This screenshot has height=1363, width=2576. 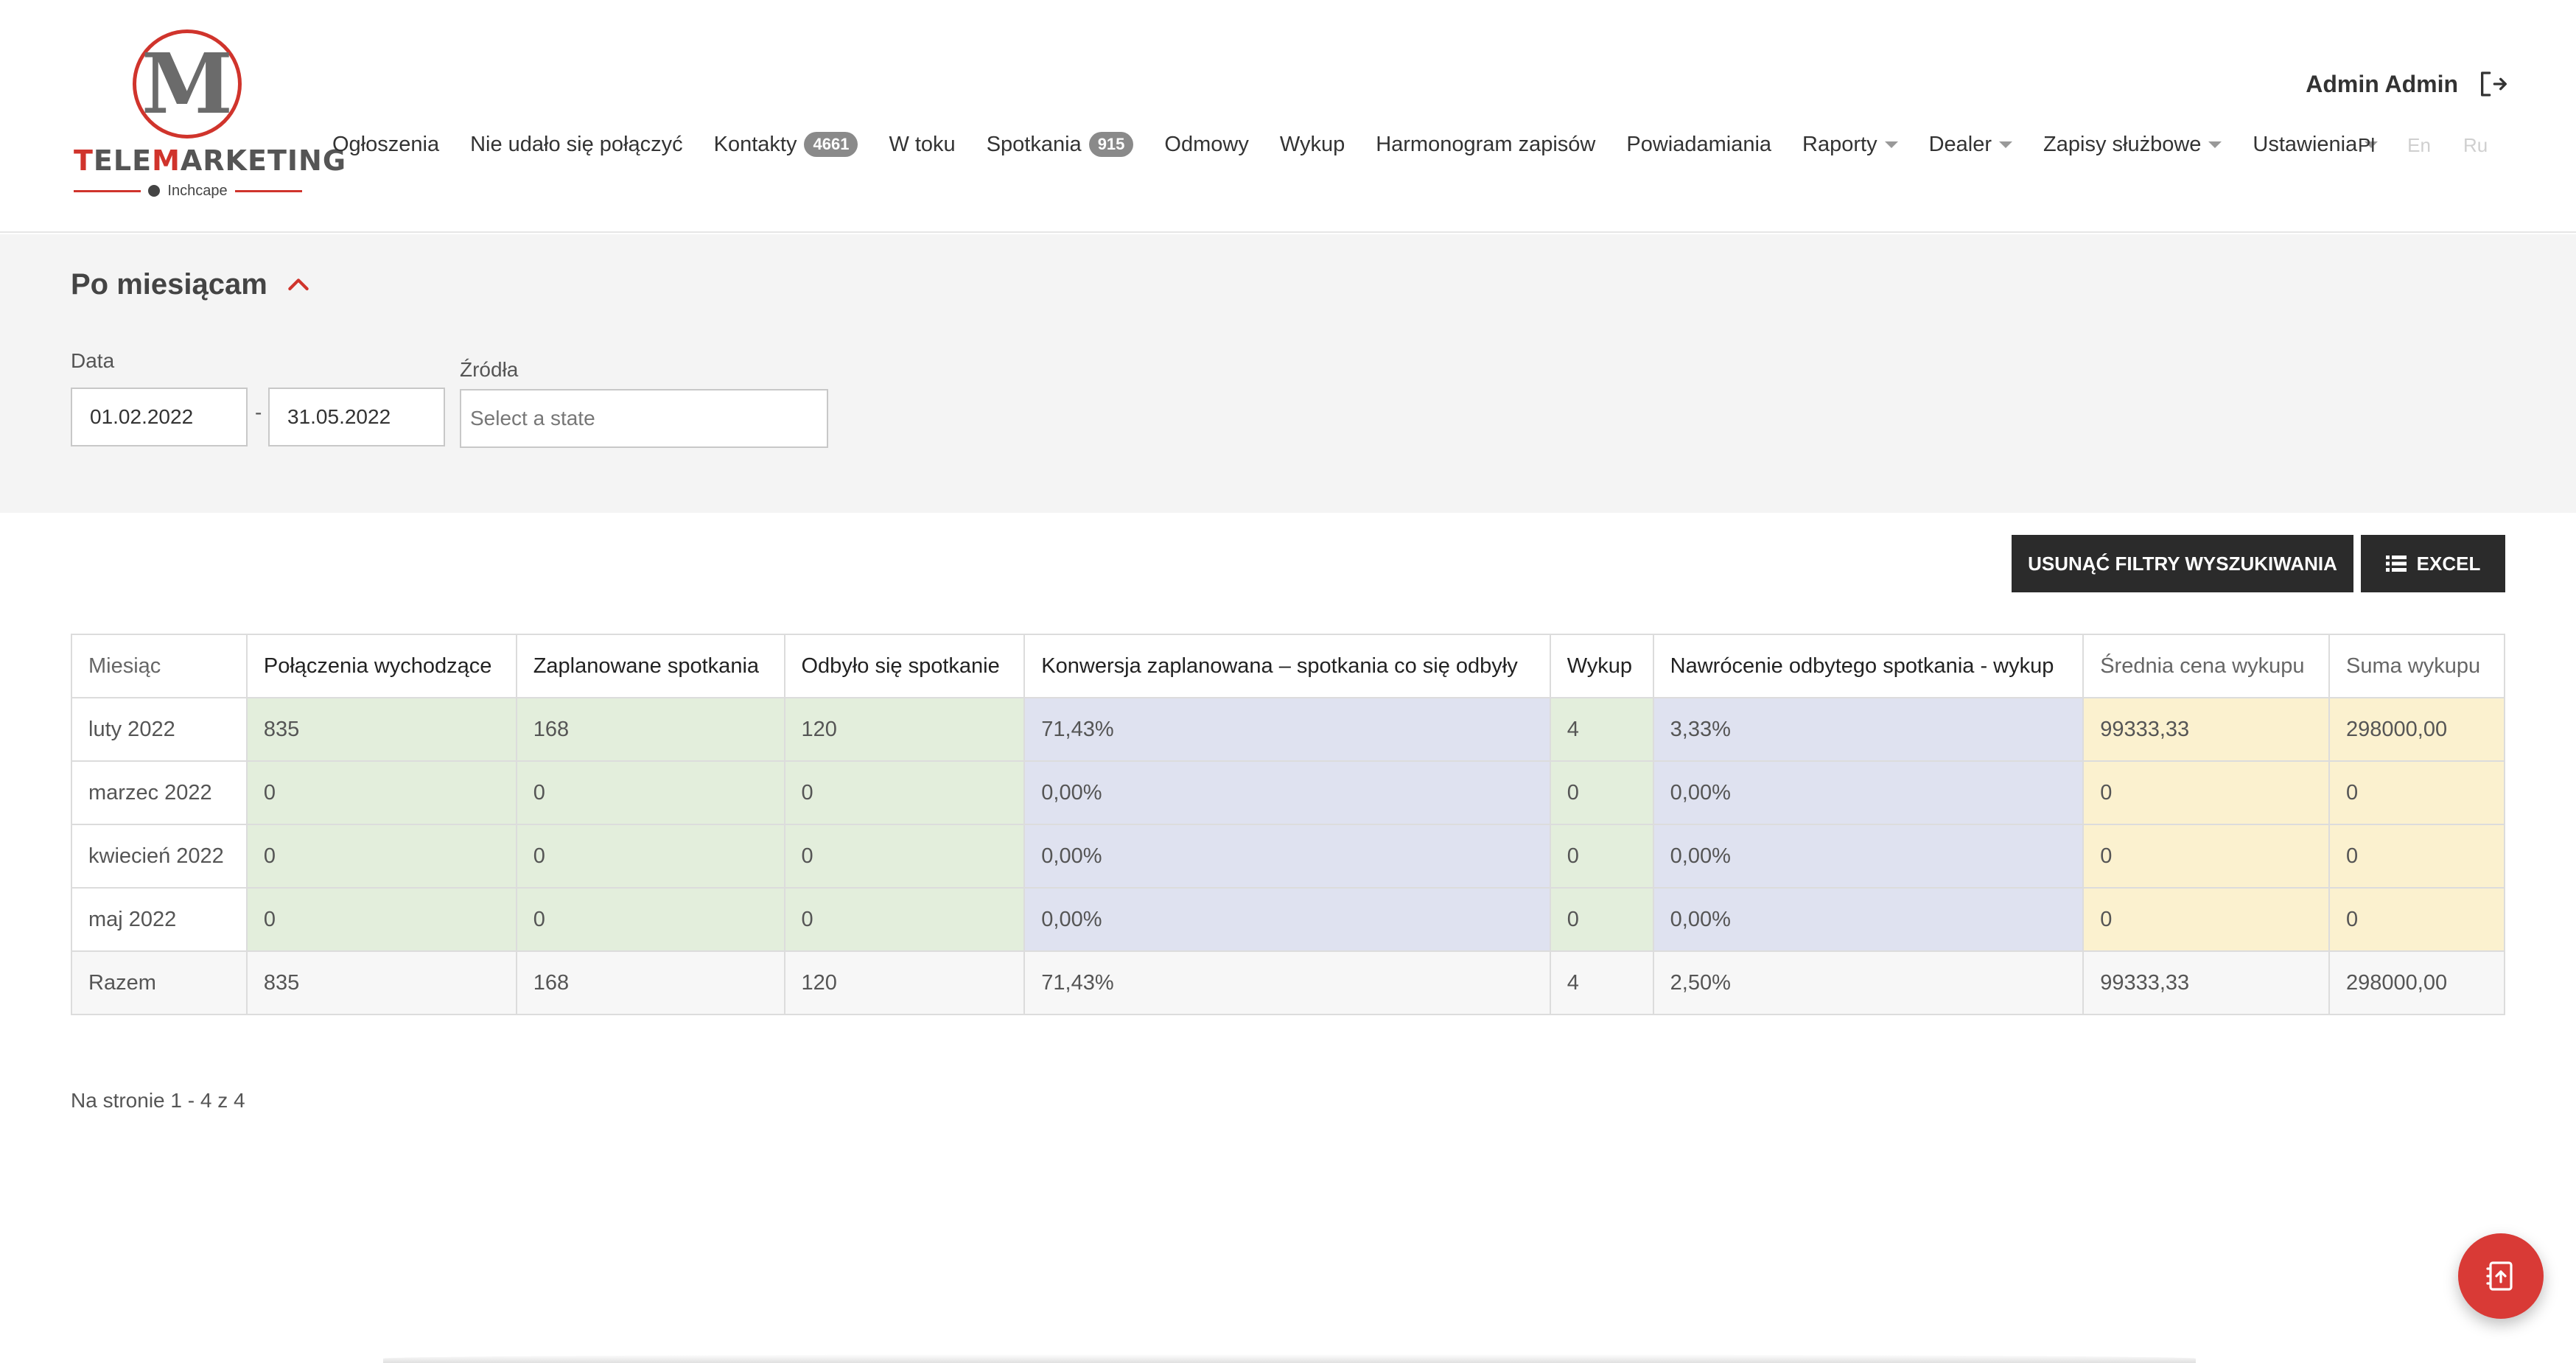 I want to click on table-row: marzec 2022 0 0 0 0,00% 0 0,00% 0 0, so click(x=1288, y=792).